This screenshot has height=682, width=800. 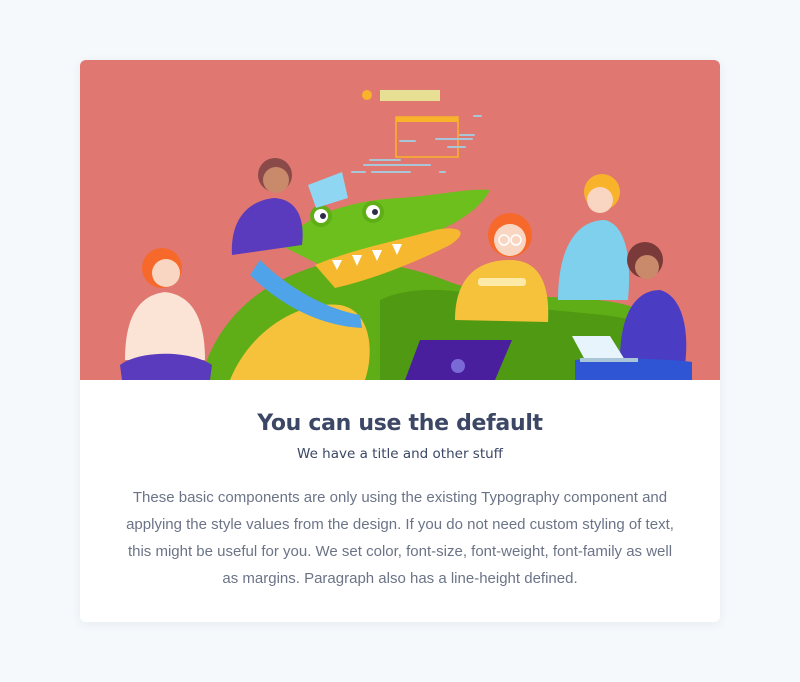 What do you see at coordinates (400, 423) in the screenshot?
I see `card-title: You can use the default` at bounding box center [400, 423].